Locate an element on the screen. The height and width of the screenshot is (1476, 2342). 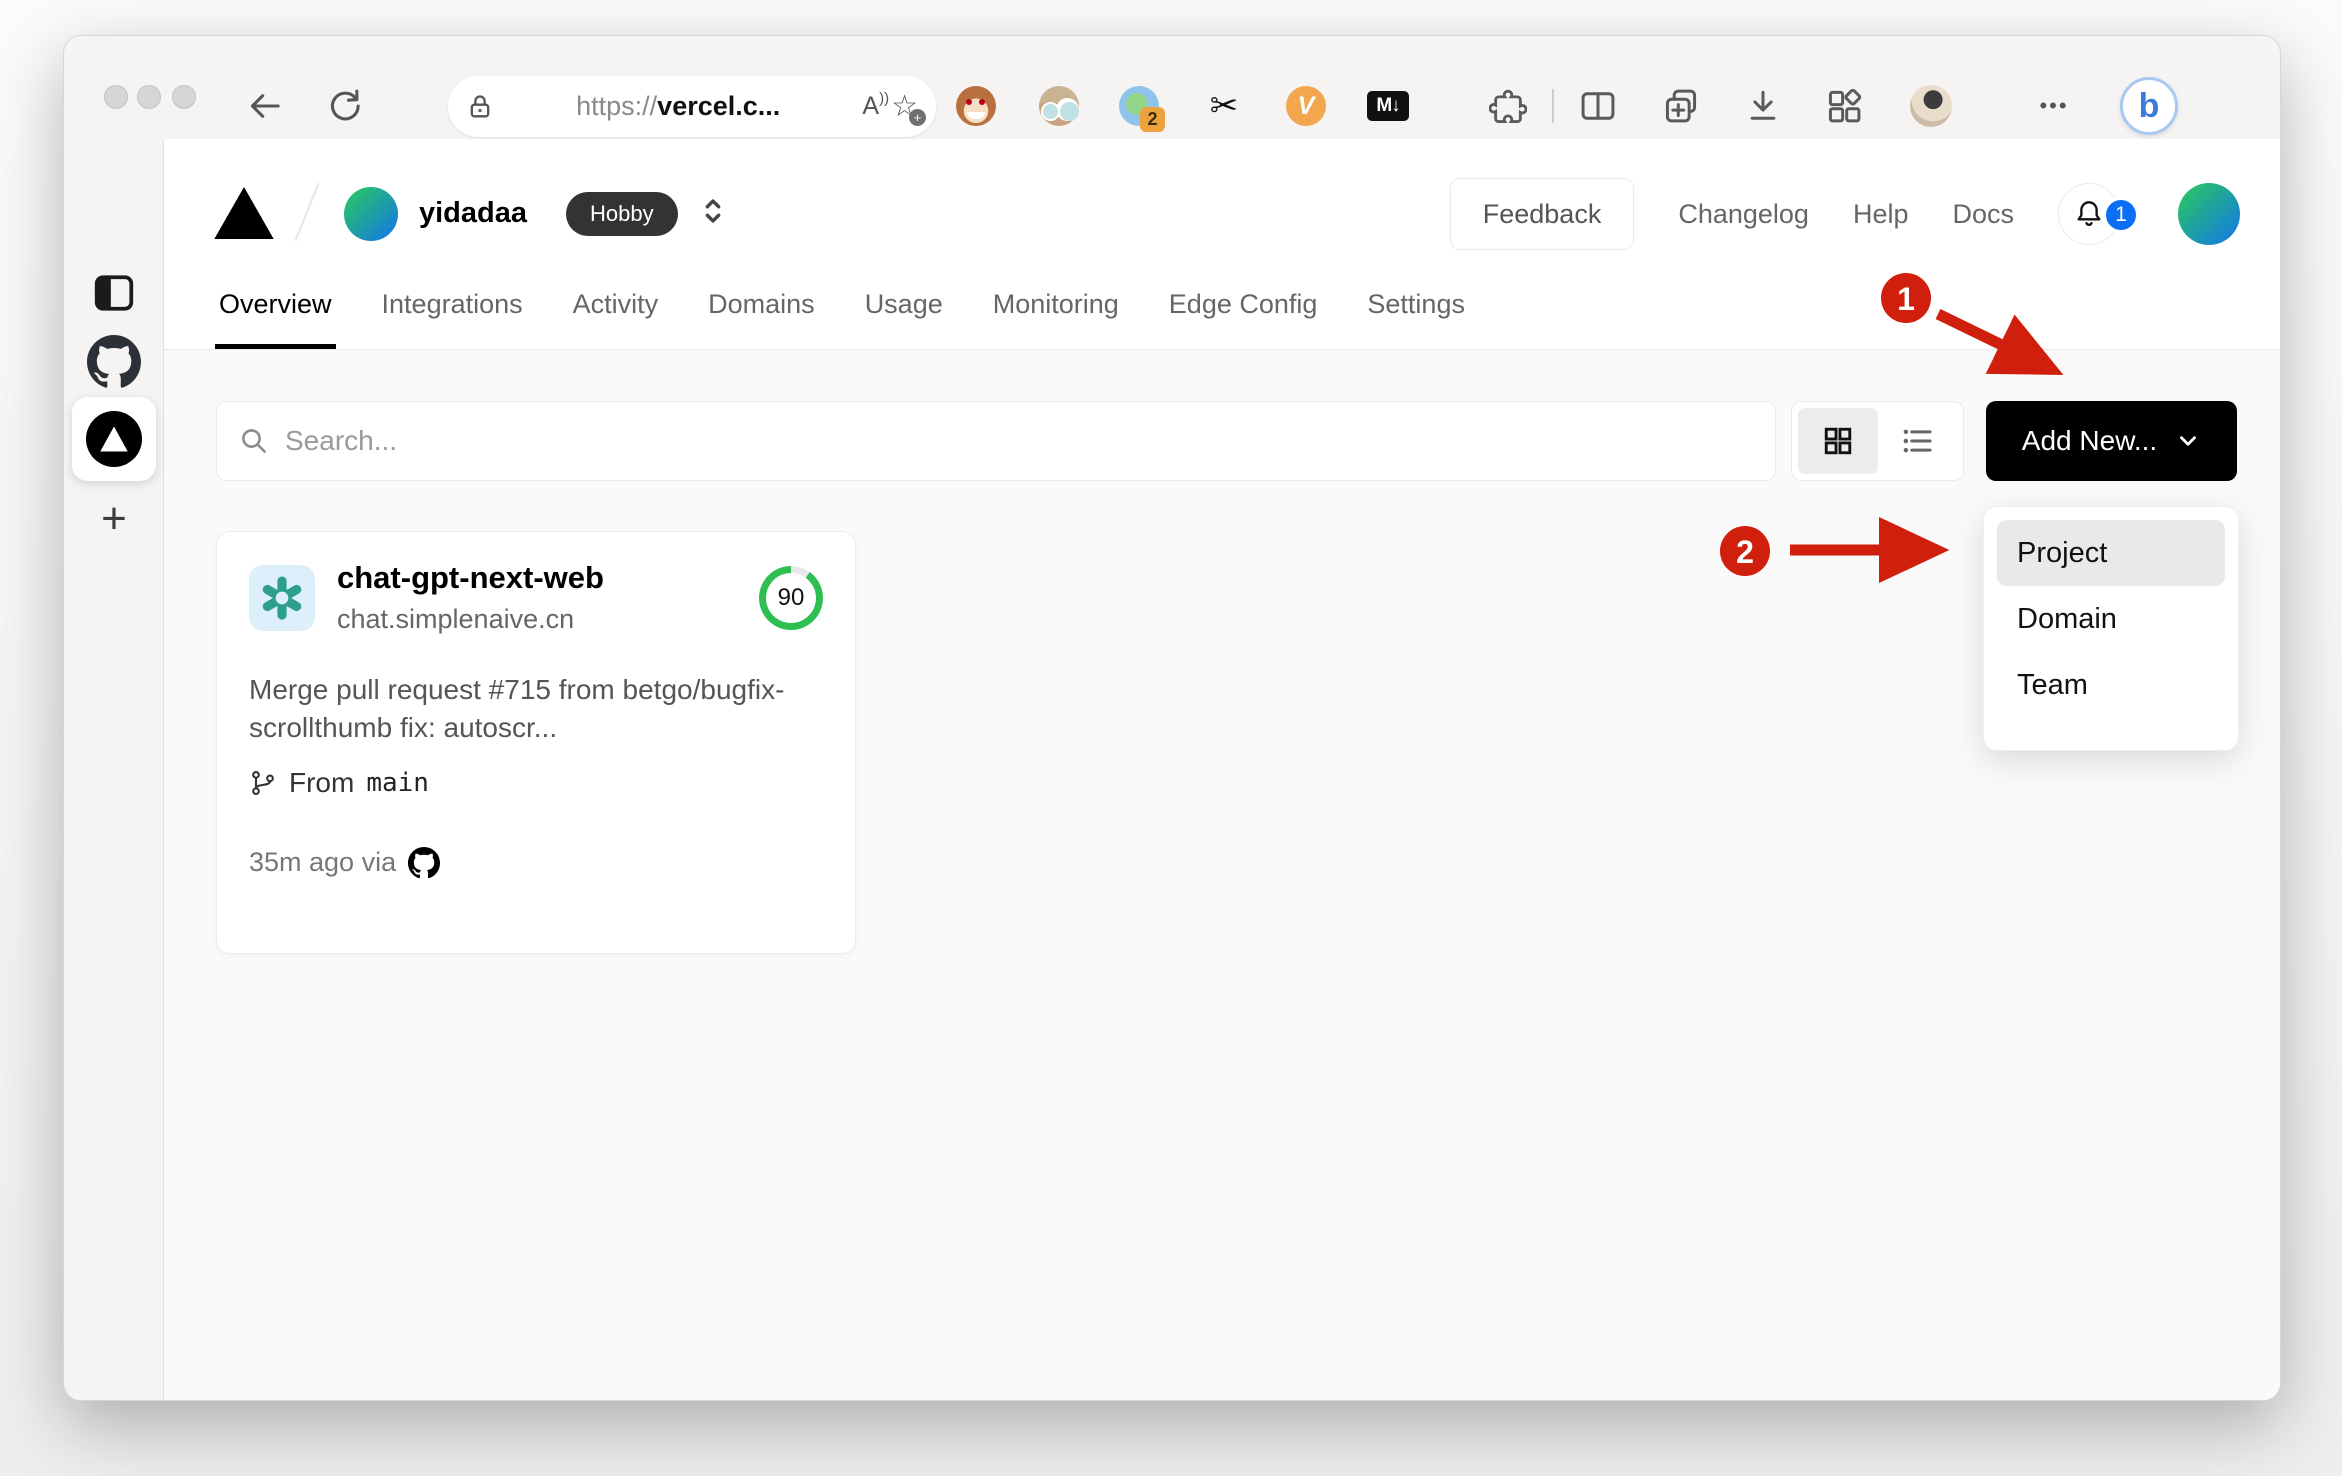
notifications-button: 1 is located at coordinates (2098, 214).